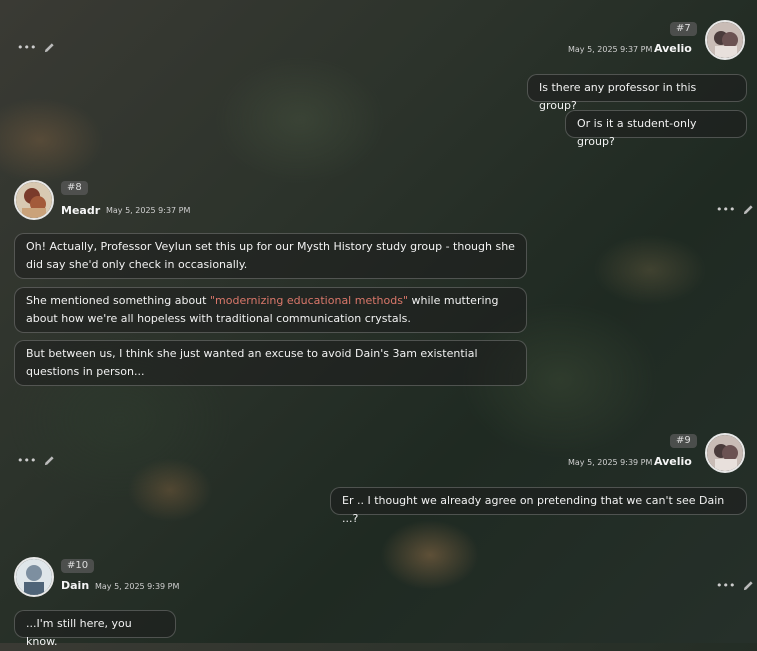 The height and width of the screenshot is (651, 757). I want to click on author-name: Meadr, so click(80, 210).